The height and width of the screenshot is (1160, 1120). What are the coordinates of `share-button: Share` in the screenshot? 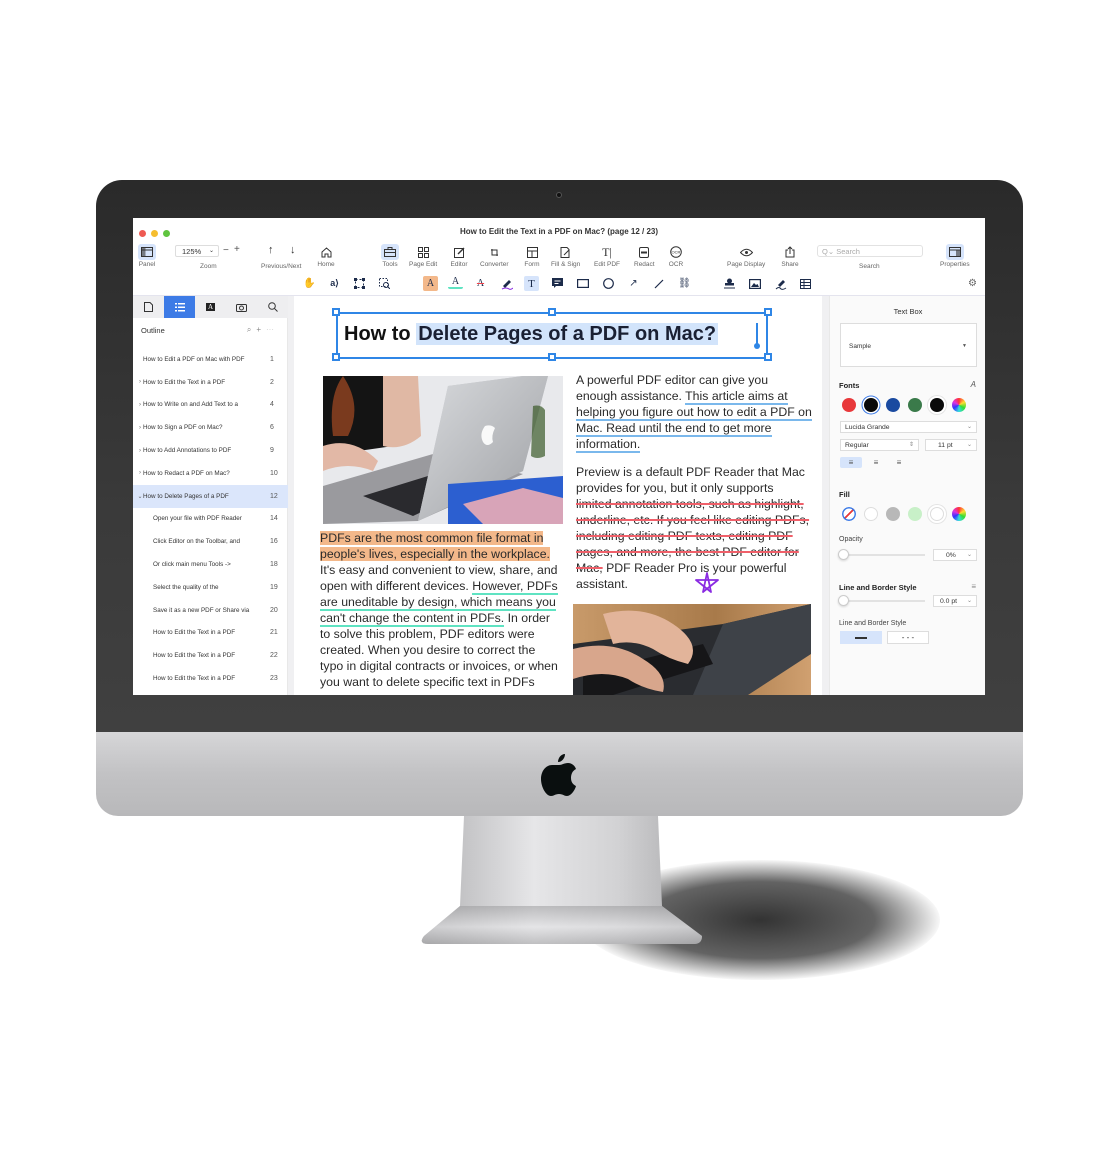 It's located at (790, 256).